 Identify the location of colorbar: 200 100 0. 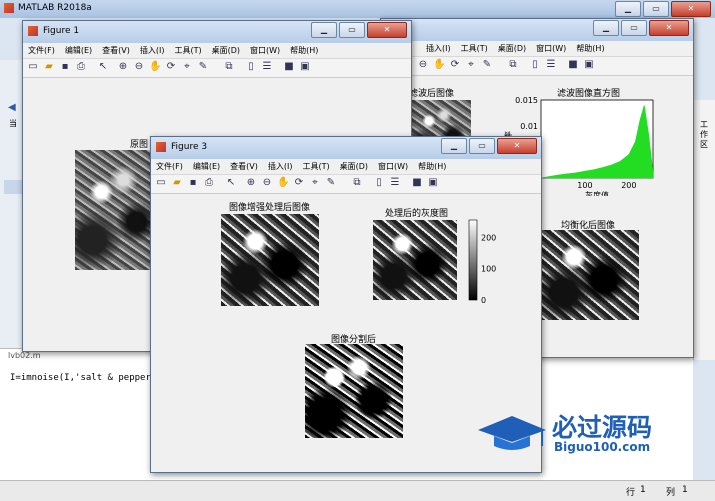
(482, 262).